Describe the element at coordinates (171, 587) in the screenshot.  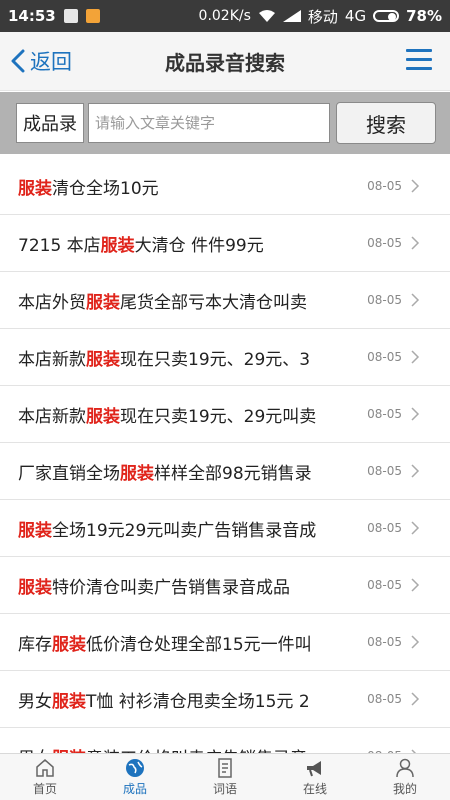
I see `title-text: 特价清仓叫卖广告销售录音成品` at that location.